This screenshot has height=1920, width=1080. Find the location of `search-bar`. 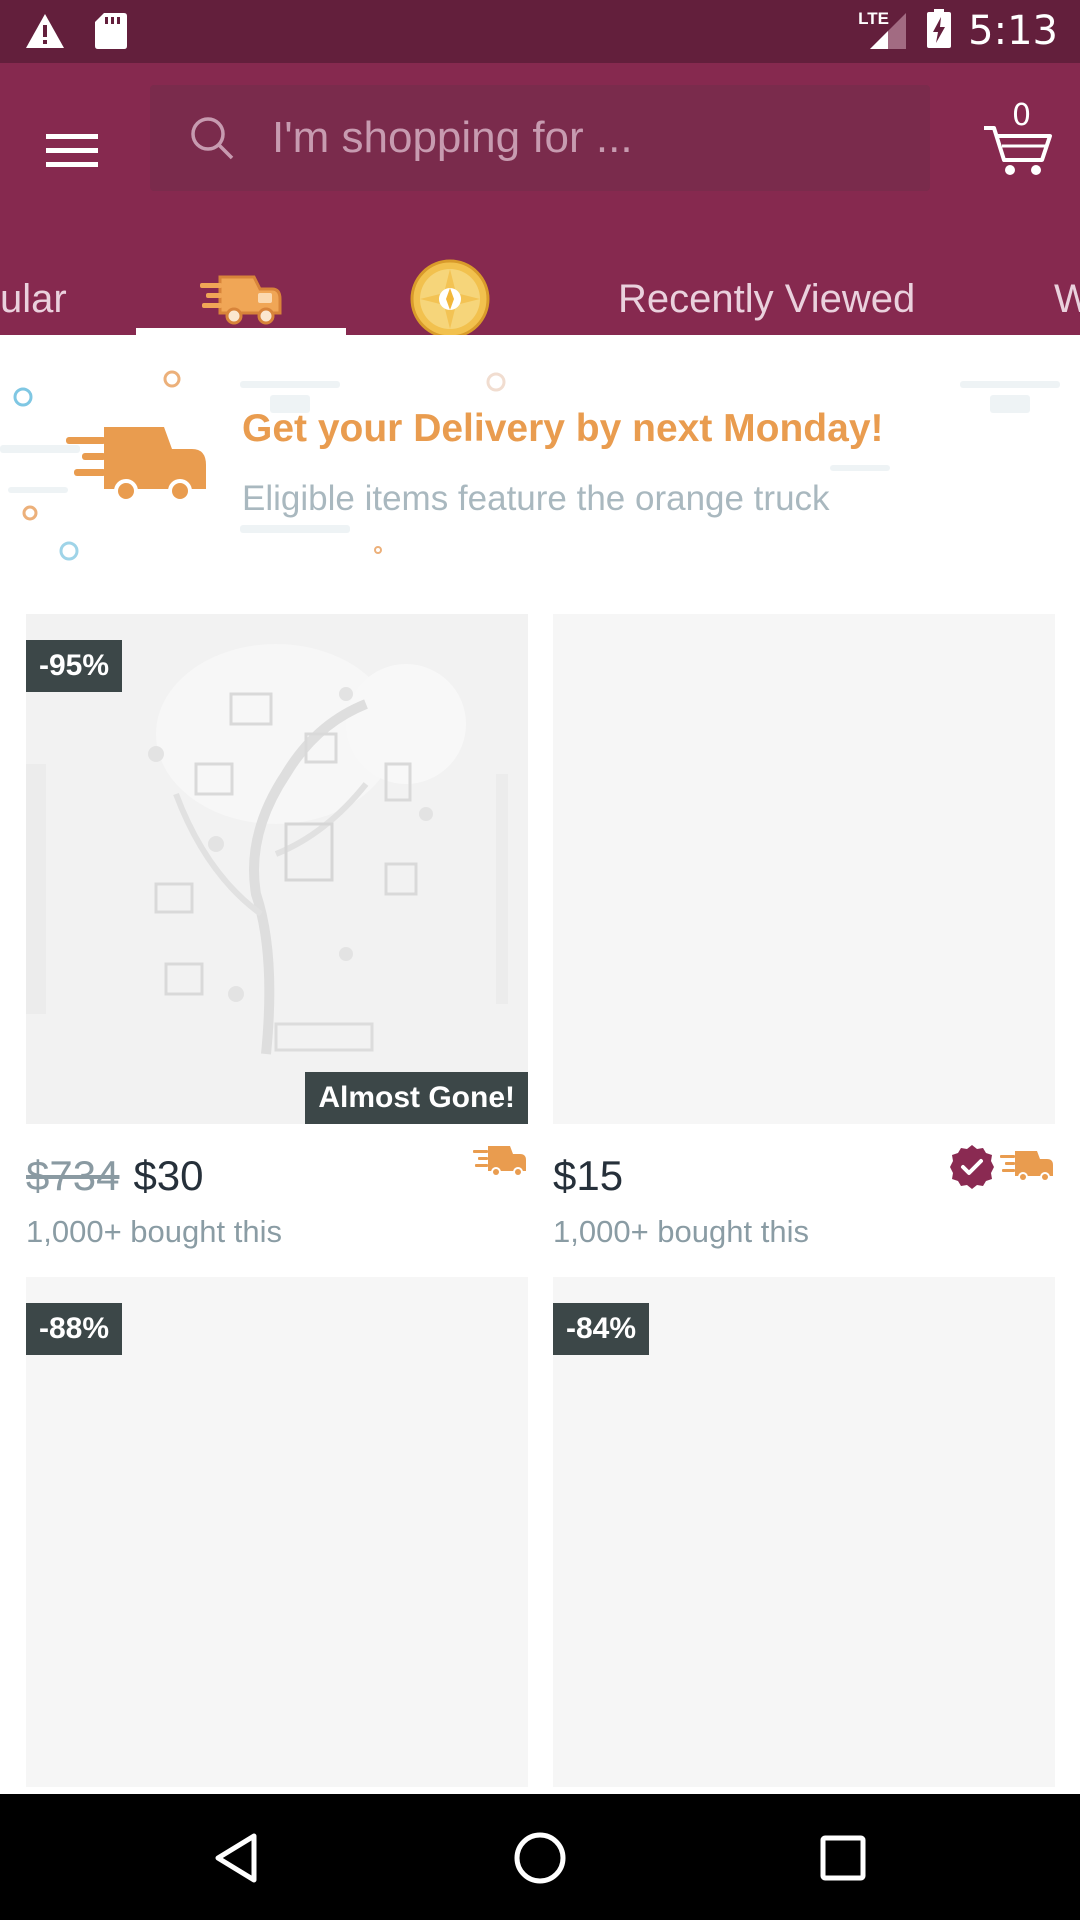

search-bar is located at coordinates (540, 138).